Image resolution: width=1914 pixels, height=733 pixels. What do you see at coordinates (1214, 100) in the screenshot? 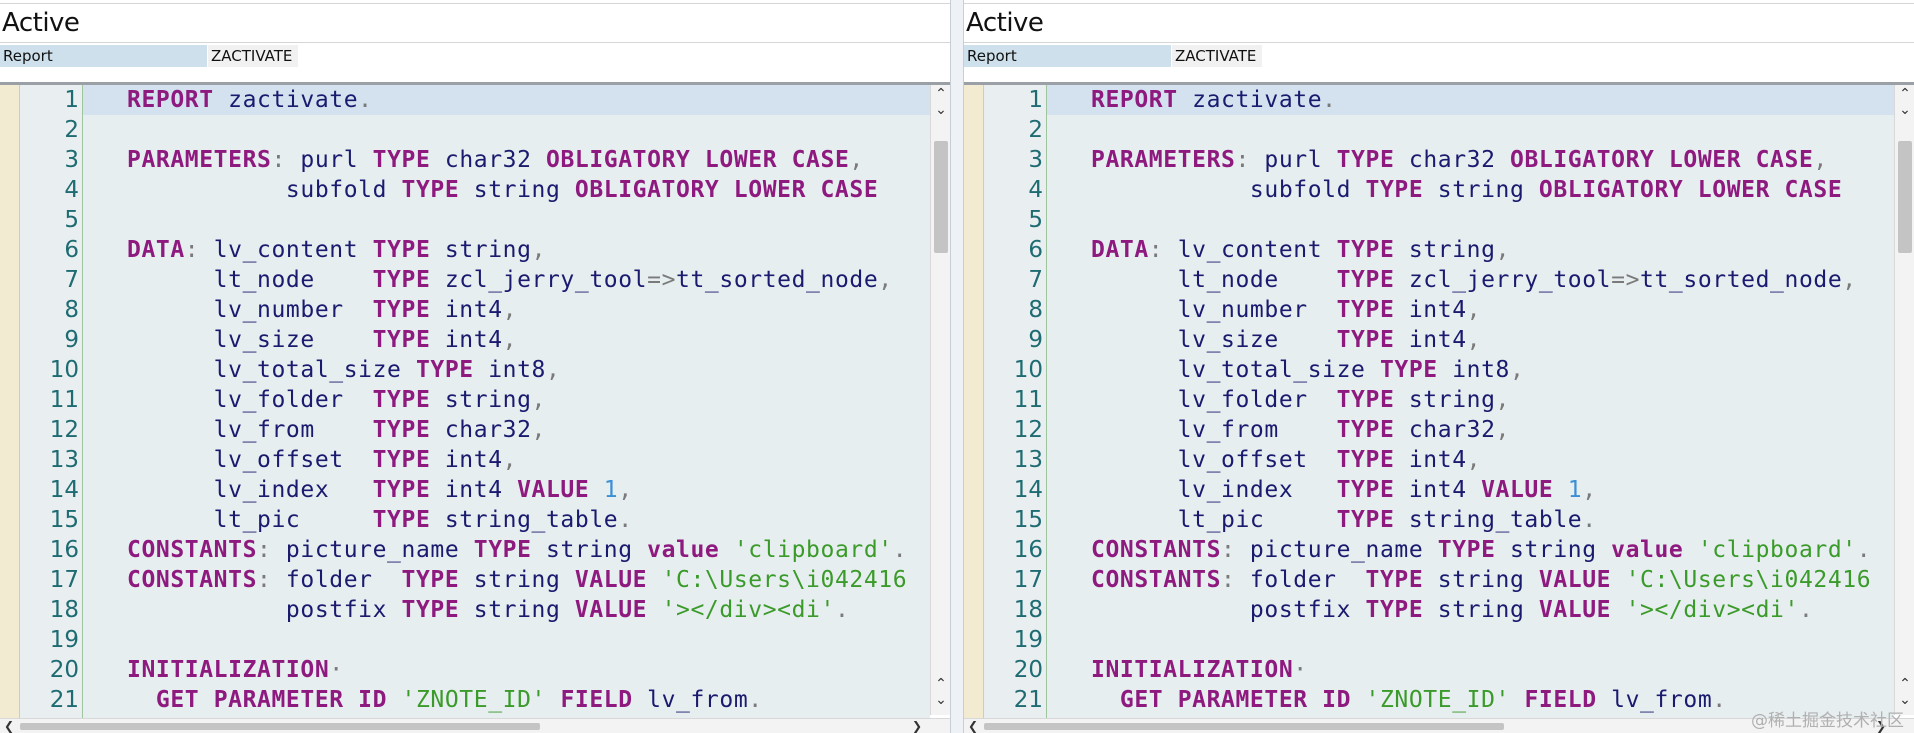
I see `code-text: REPORT zactivate.` at bounding box center [1214, 100].